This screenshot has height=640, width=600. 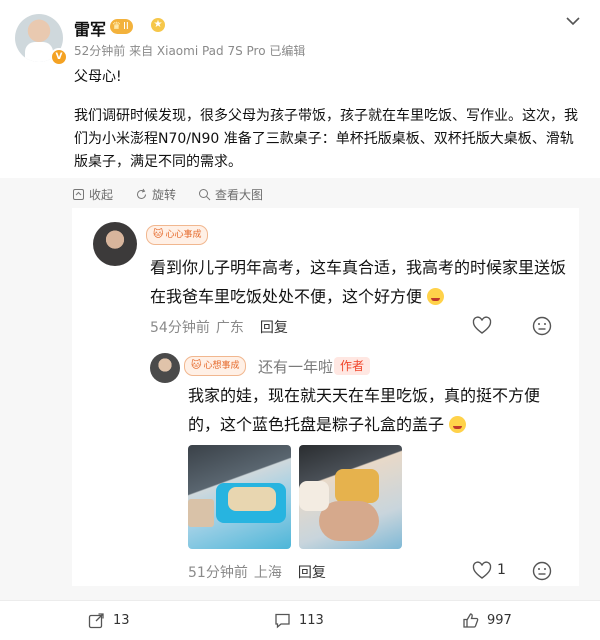 What do you see at coordinates (573, 21) in the screenshot?
I see `chevron-down-icon` at bounding box center [573, 21].